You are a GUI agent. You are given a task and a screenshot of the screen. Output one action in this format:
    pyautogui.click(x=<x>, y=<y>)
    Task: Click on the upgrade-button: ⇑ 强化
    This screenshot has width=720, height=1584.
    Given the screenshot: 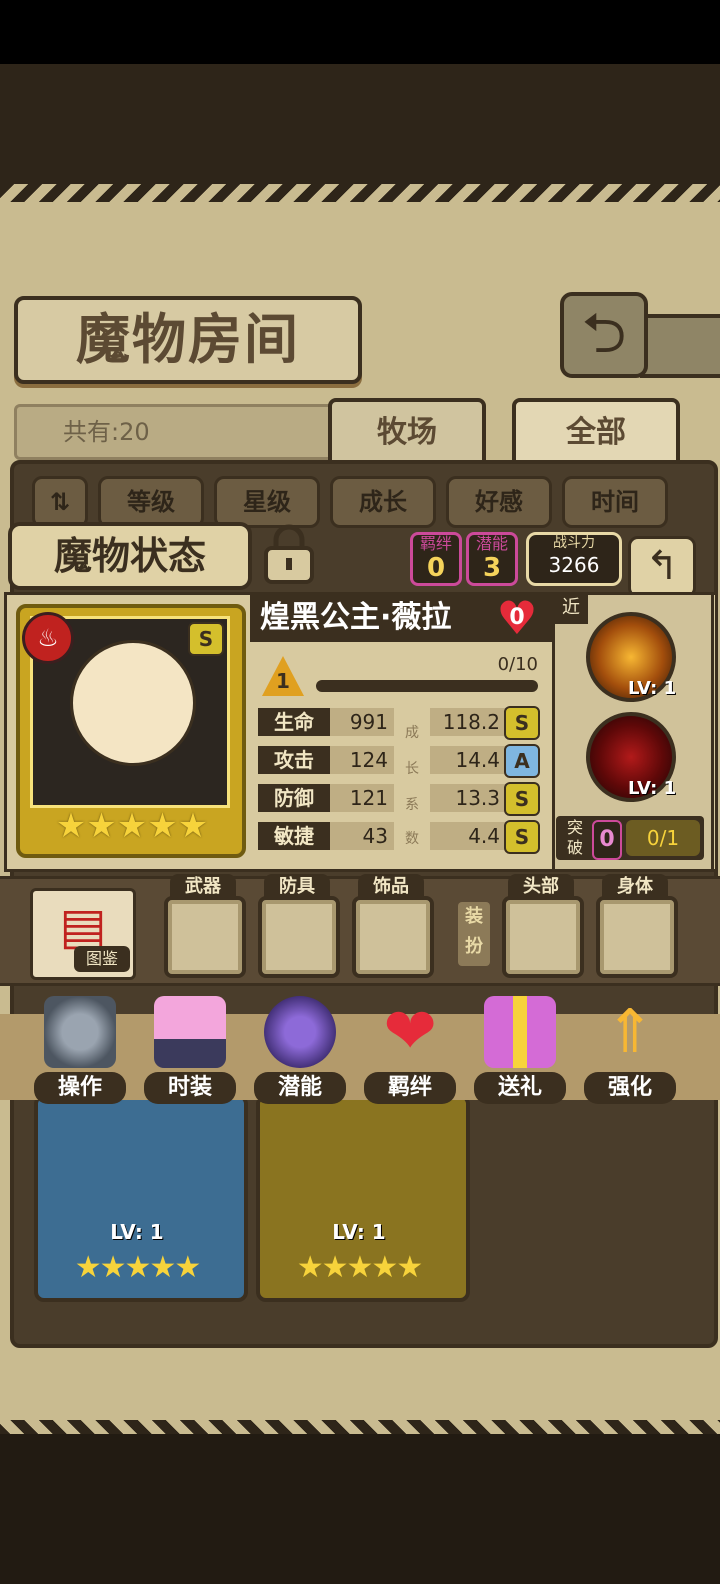 What is the action you would take?
    pyautogui.click(x=630, y=1051)
    